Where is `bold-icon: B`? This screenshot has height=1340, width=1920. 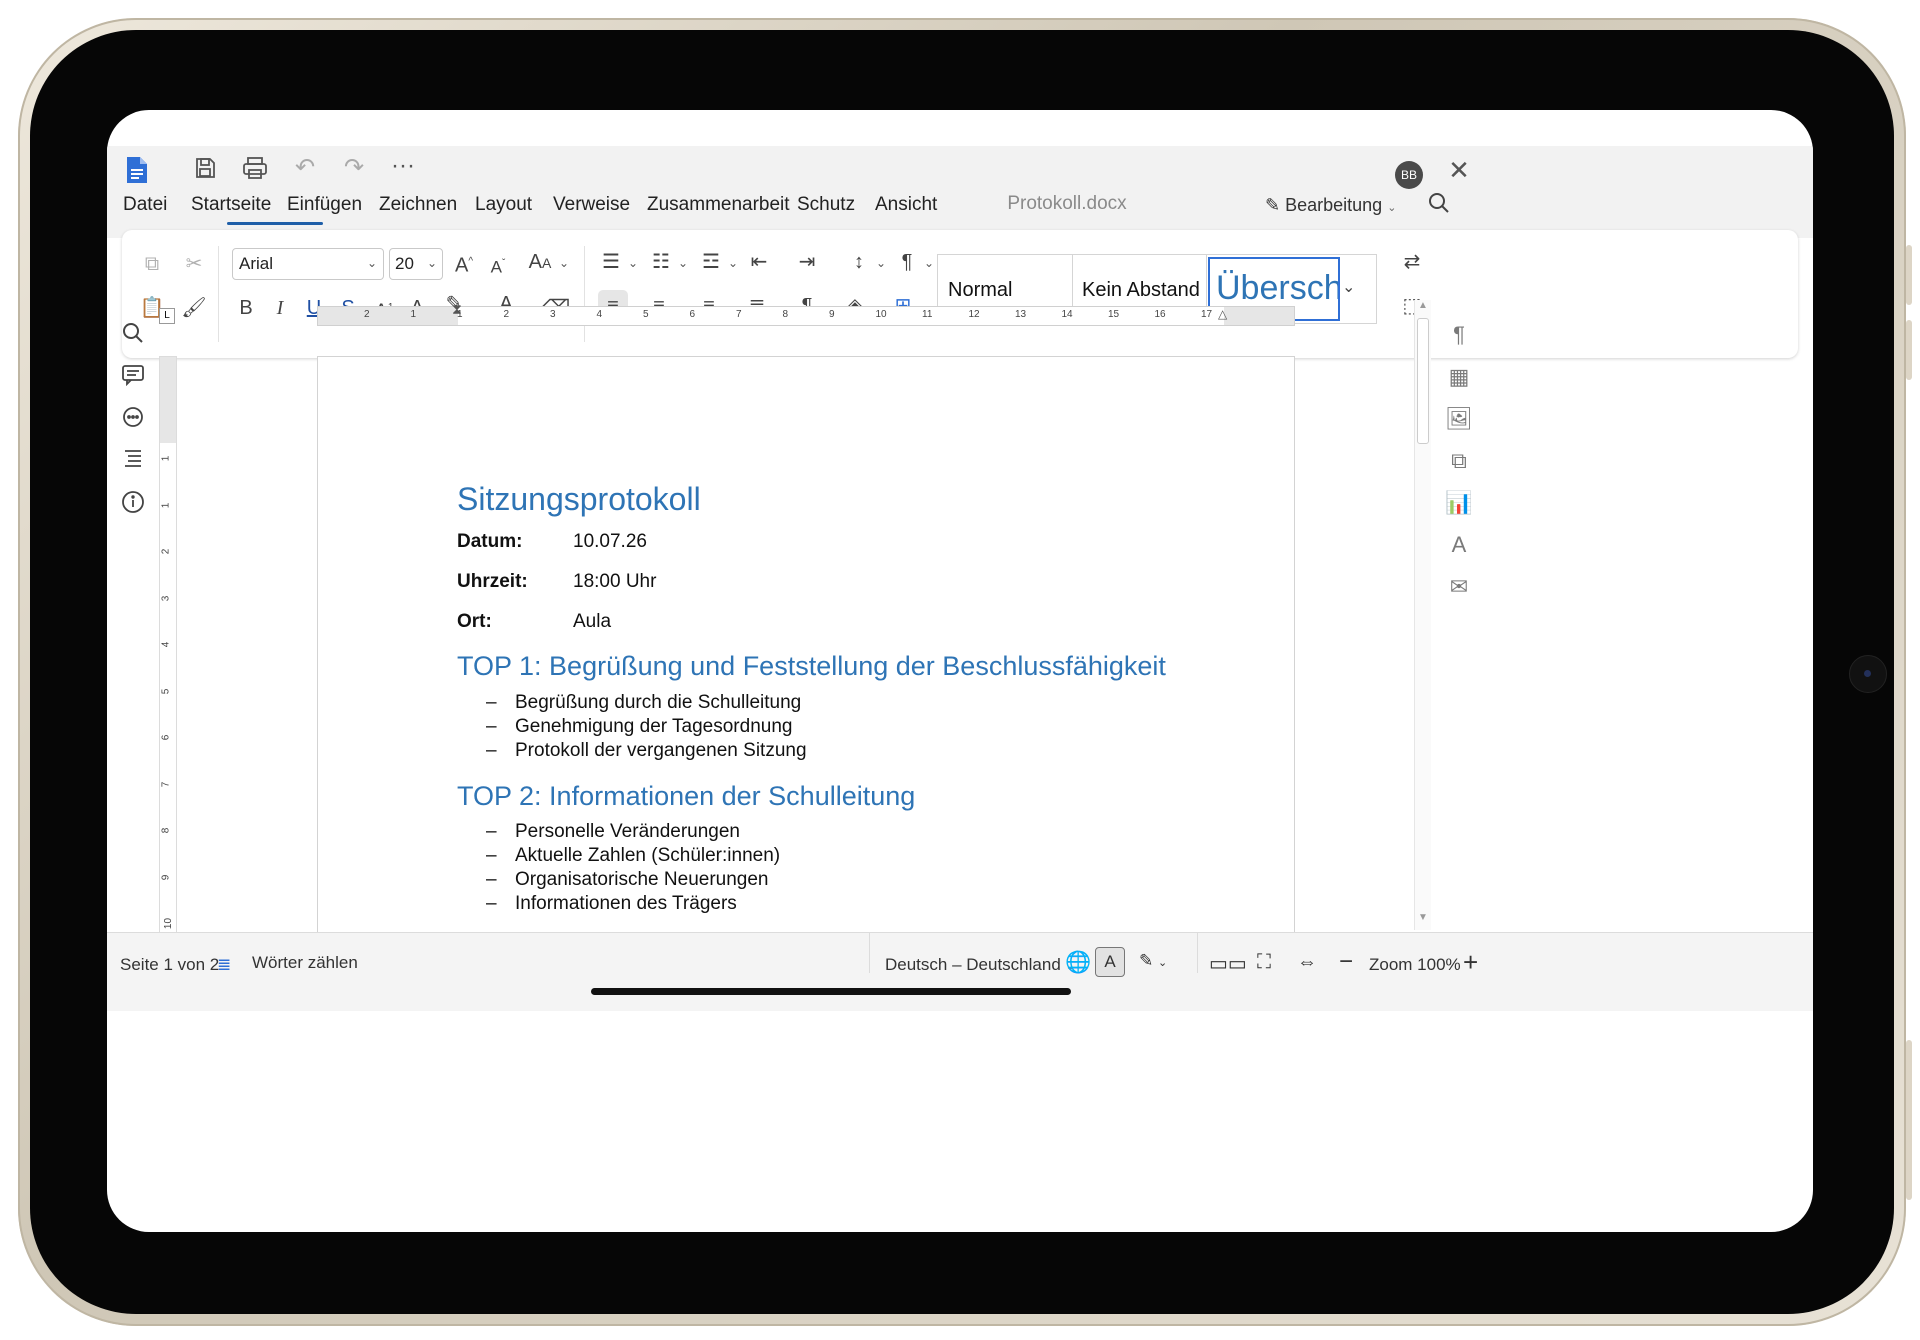
bold-icon: B is located at coordinates (246, 308).